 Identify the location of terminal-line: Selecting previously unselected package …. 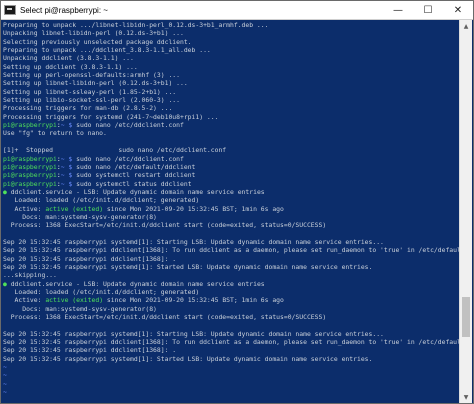
(97, 41).